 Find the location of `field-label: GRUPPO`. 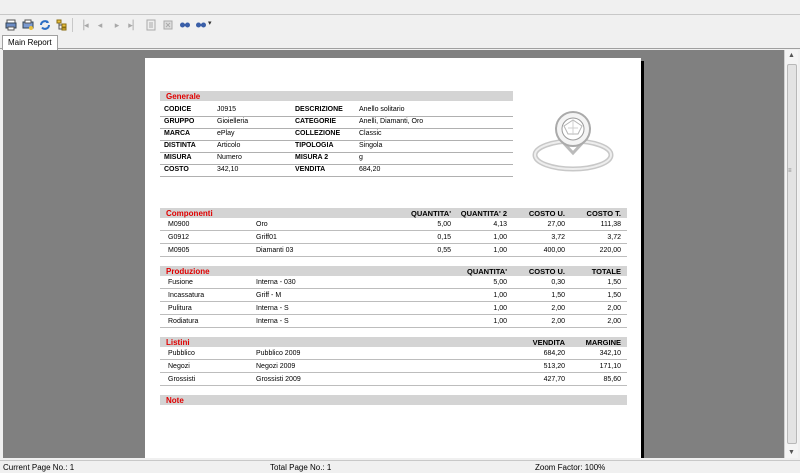

field-label: GRUPPO is located at coordinates (179, 121).